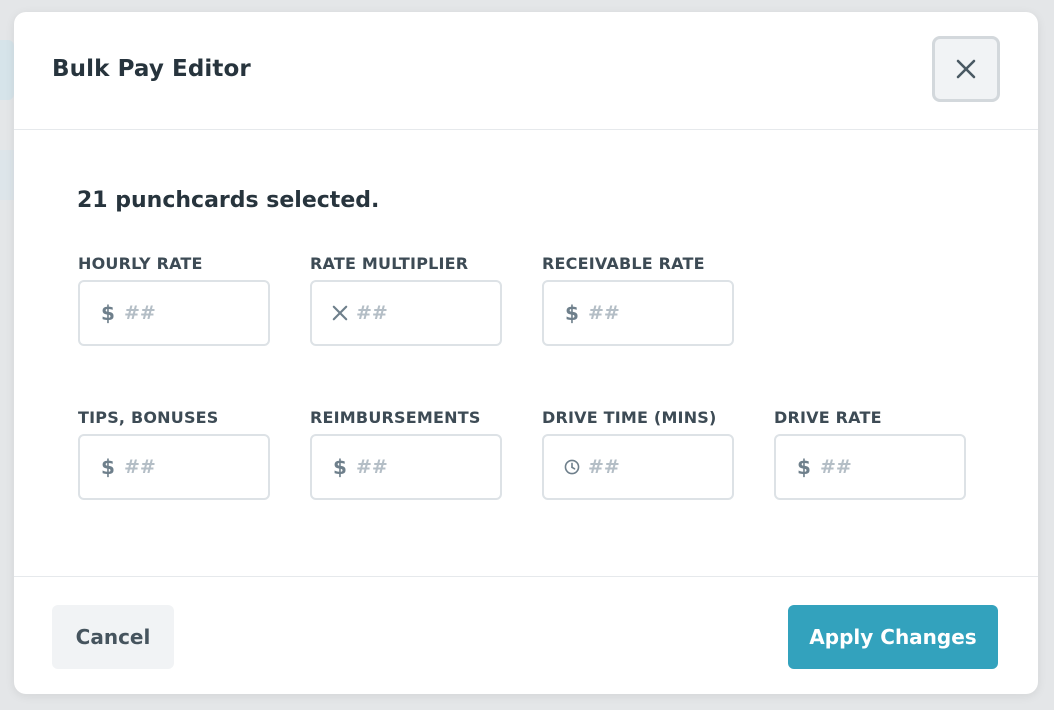  Describe the element at coordinates (140, 263) in the screenshot. I see `field-label: HOURLY RATE` at that location.